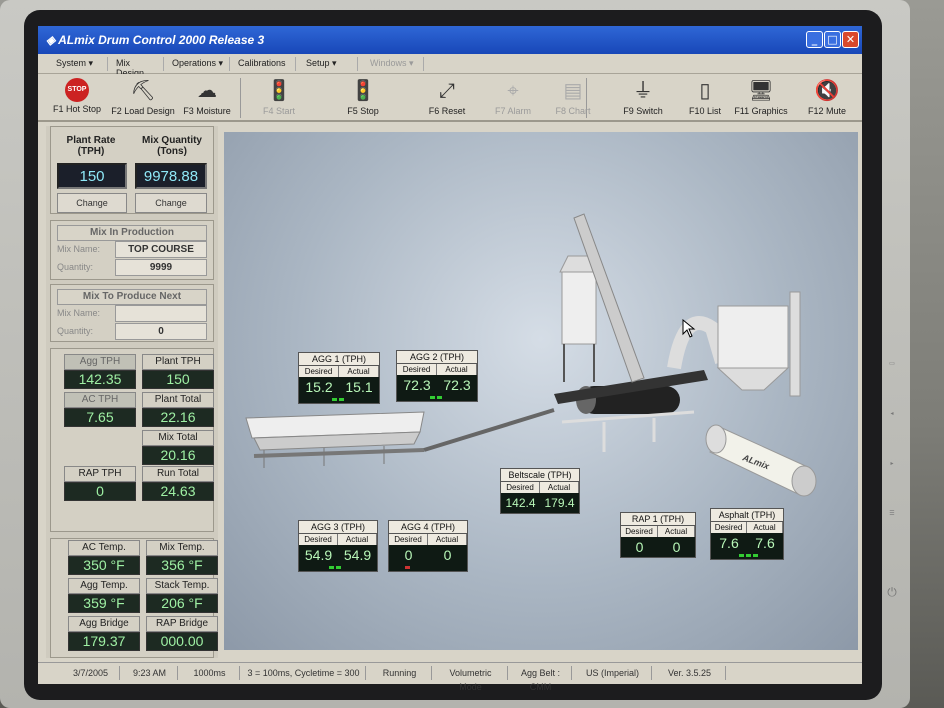 The width and height of the screenshot is (944, 708). Describe the element at coordinates (705, 91) in the screenshot. I see `list-icon: ▯` at that location.